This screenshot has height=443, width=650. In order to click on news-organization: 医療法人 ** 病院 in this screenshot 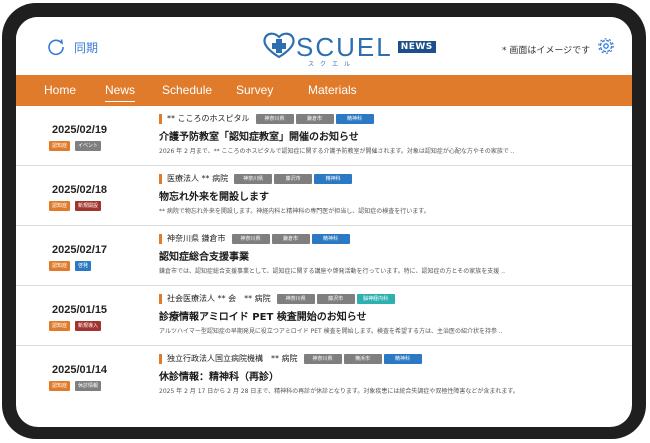, I will do `click(198, 178)`.